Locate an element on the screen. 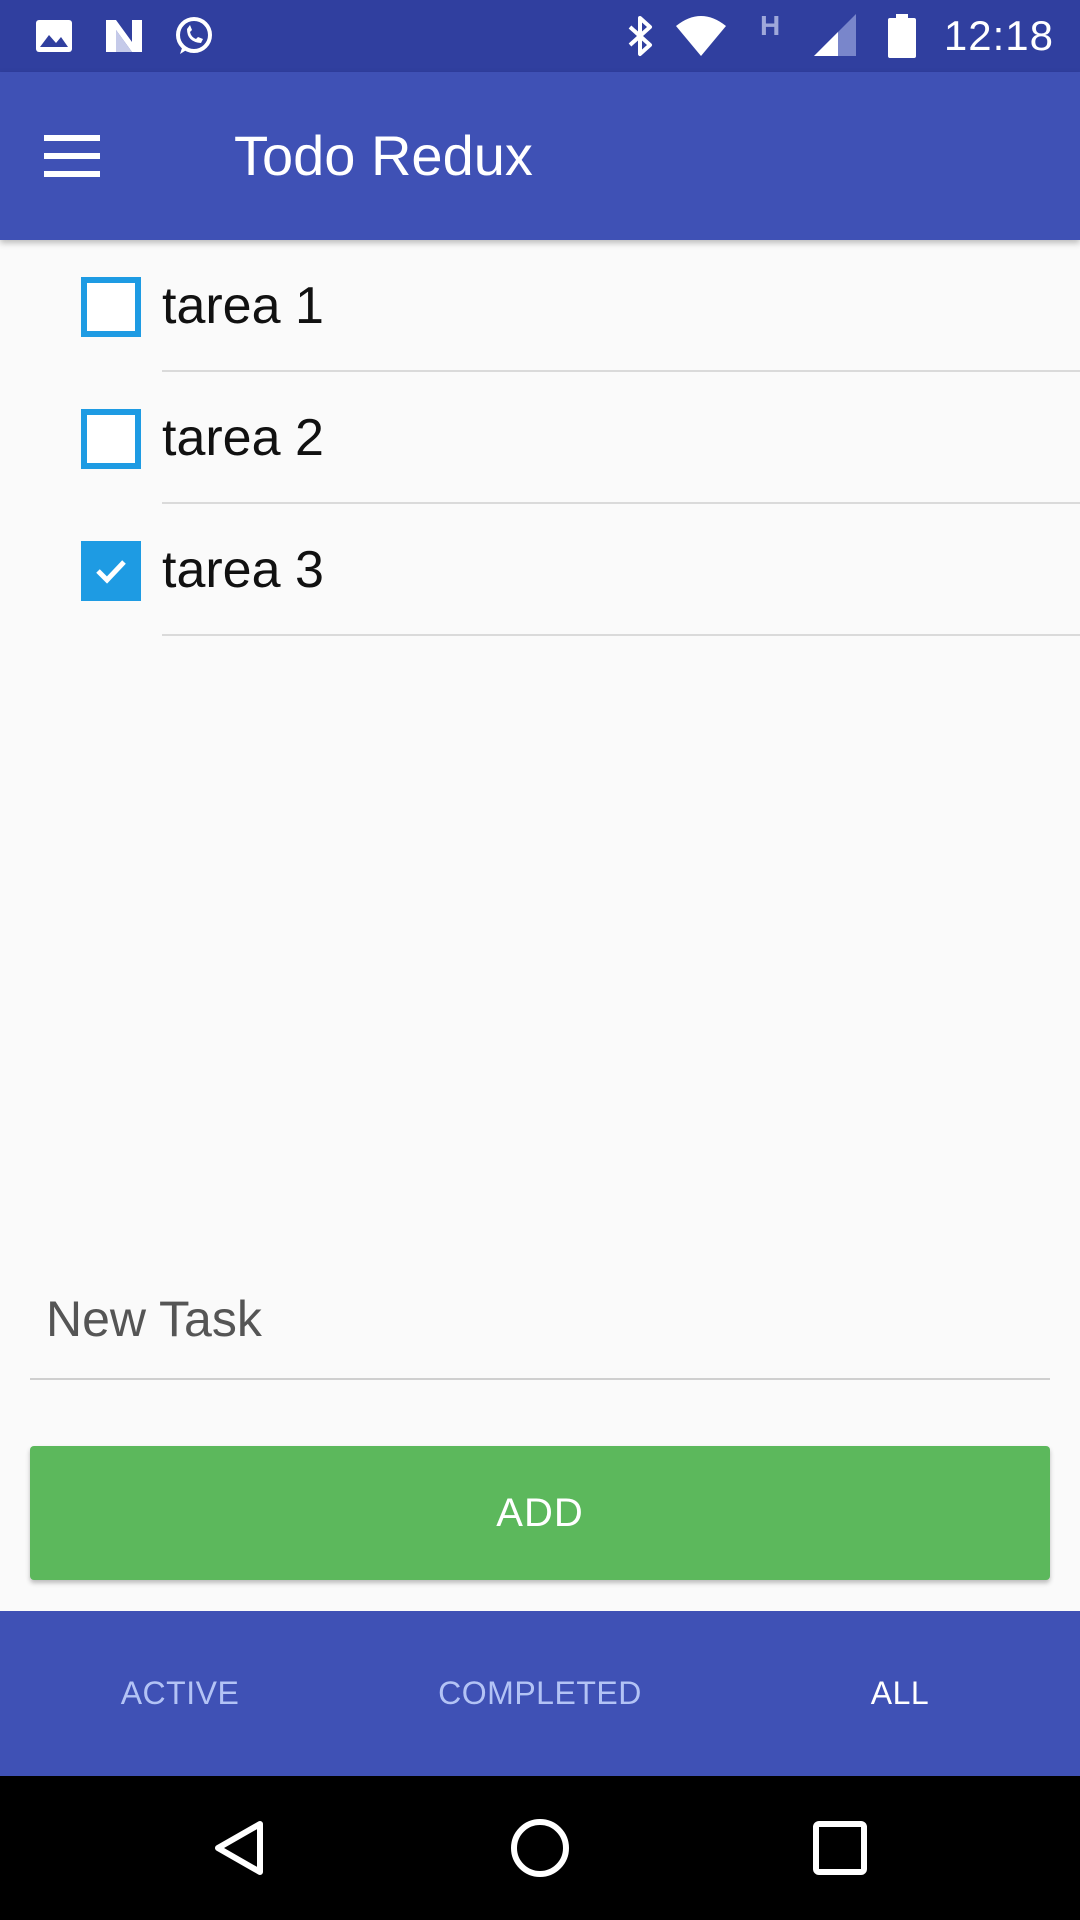 This screenshot has height=1920, width=1080. new-task-input is located at coordinates (540, 1320).